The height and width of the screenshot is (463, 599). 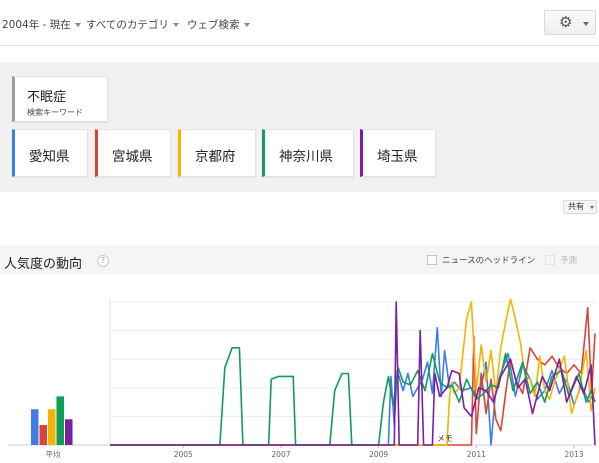 I want to click on region-card-kanagawa: 神奈川県, so click(x=308, y=153).